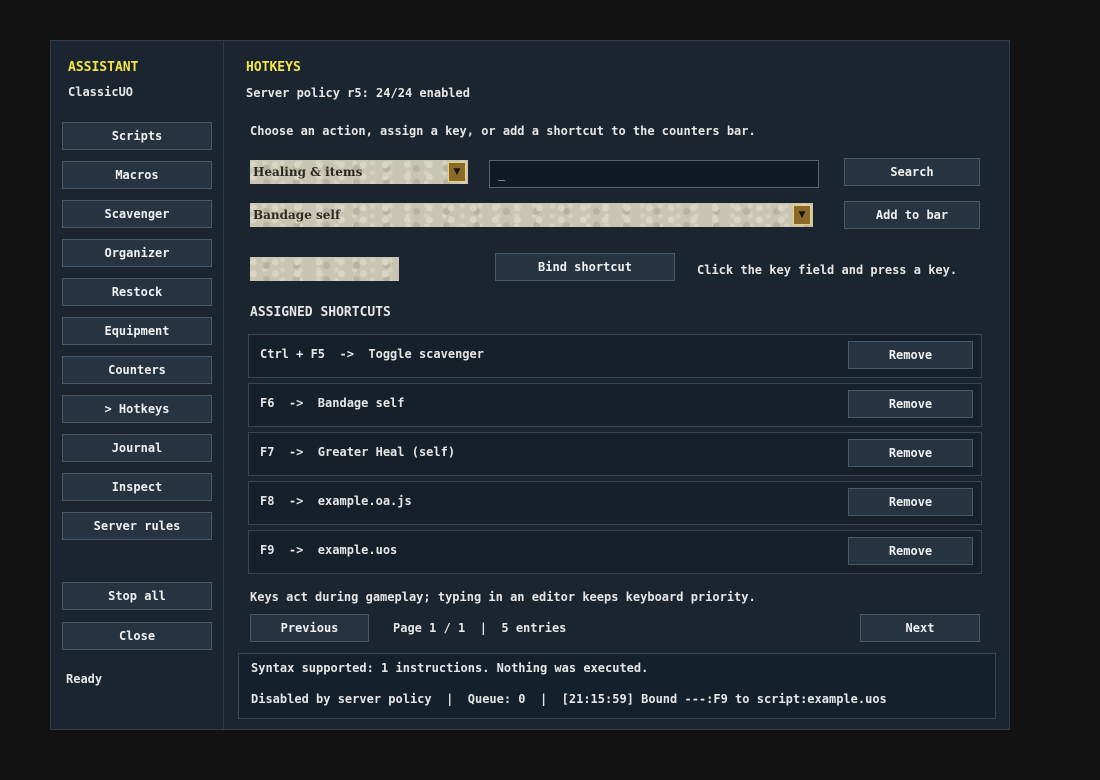 This screenshot has height=780, width=1100. Describe the element at coordinates (912, 215) in the screenshot. I see `add-to-bar-button: Add to bar` at that location.